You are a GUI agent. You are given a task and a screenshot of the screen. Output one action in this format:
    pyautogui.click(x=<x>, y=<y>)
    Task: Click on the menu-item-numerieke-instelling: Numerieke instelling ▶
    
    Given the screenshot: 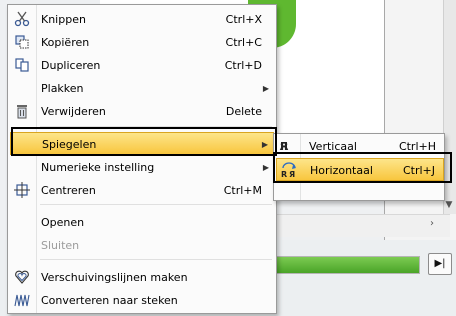 What is the action you would take?
    pyautogui.click(x=142, y=167)
    